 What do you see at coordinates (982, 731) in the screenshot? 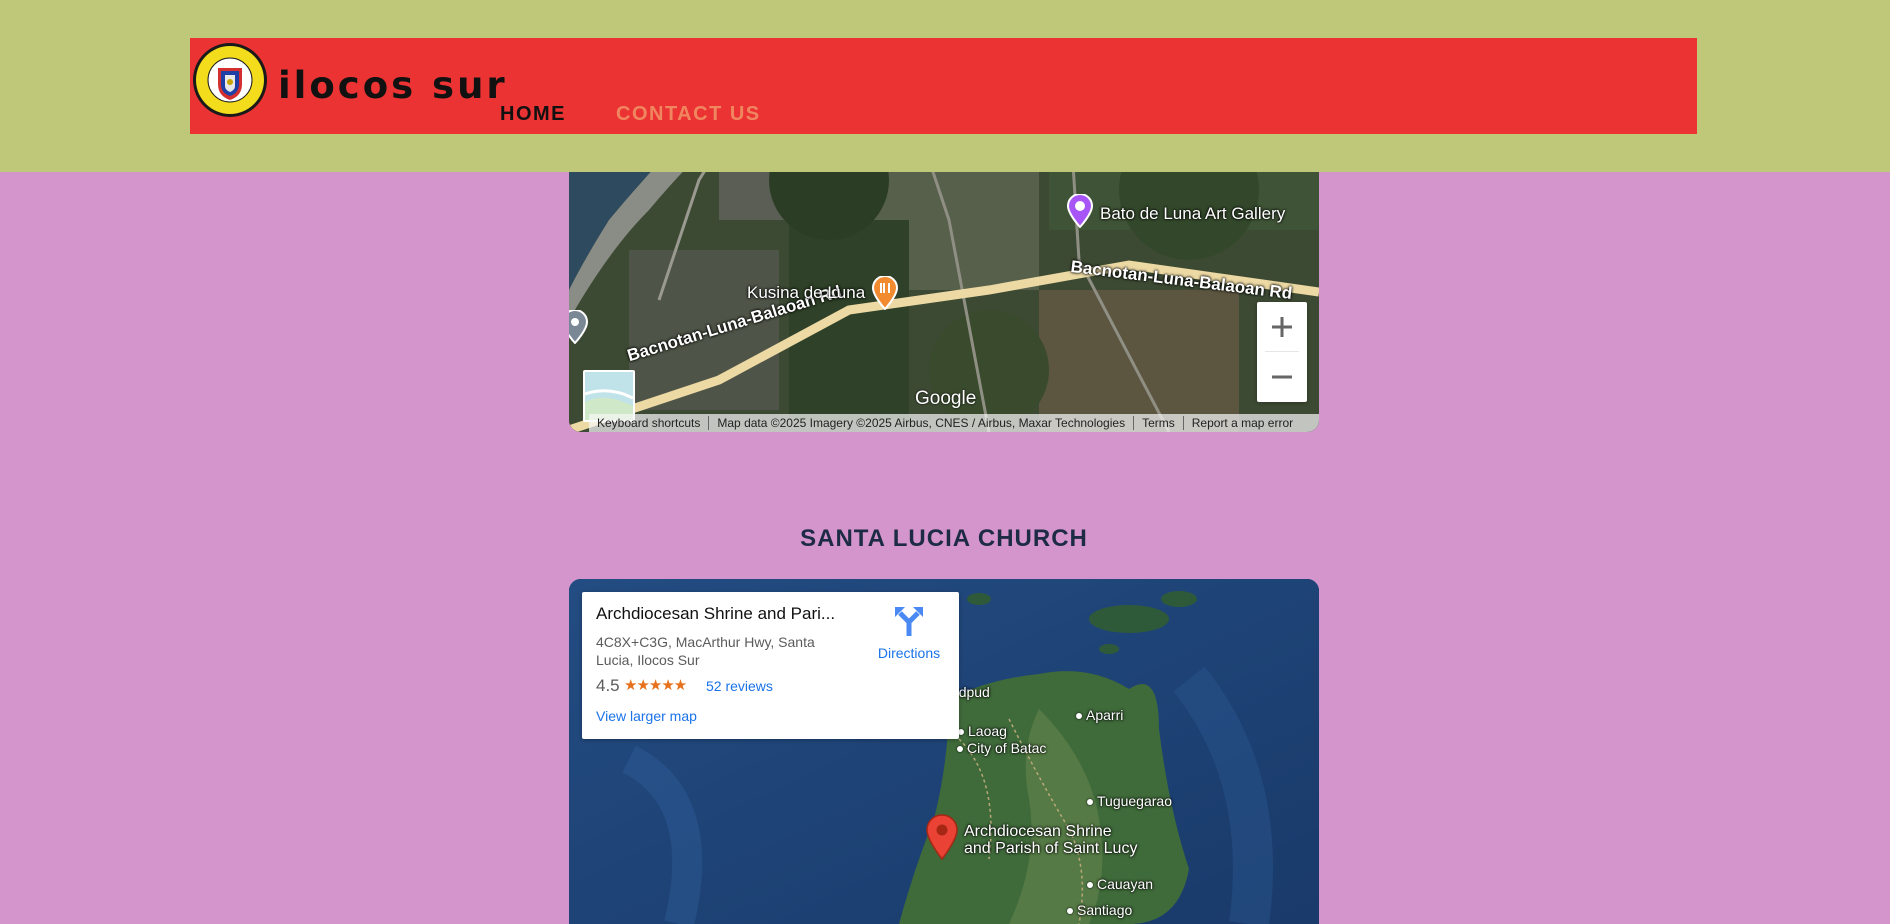
I see `city-label: Laoag` at bounding box center [982, 731].